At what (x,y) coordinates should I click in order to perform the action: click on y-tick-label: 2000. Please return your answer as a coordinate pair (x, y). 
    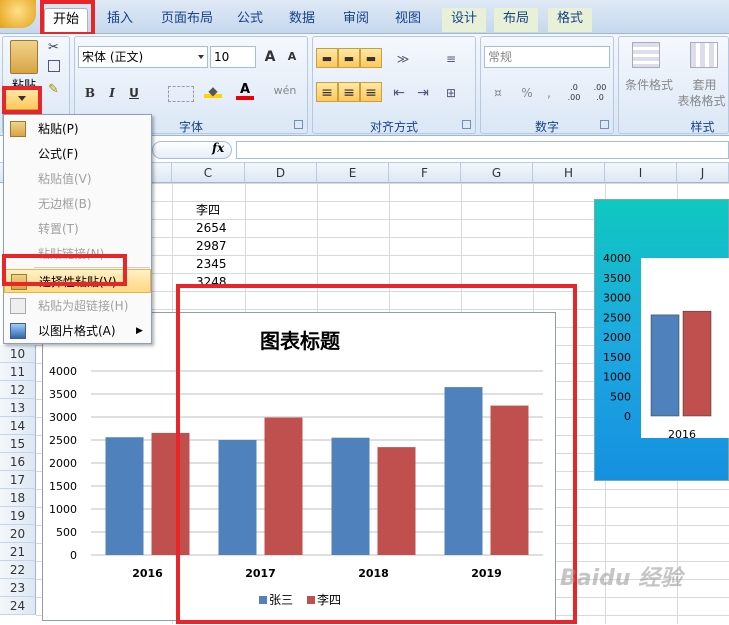
    Looking at the image, I should click on (617, 337).